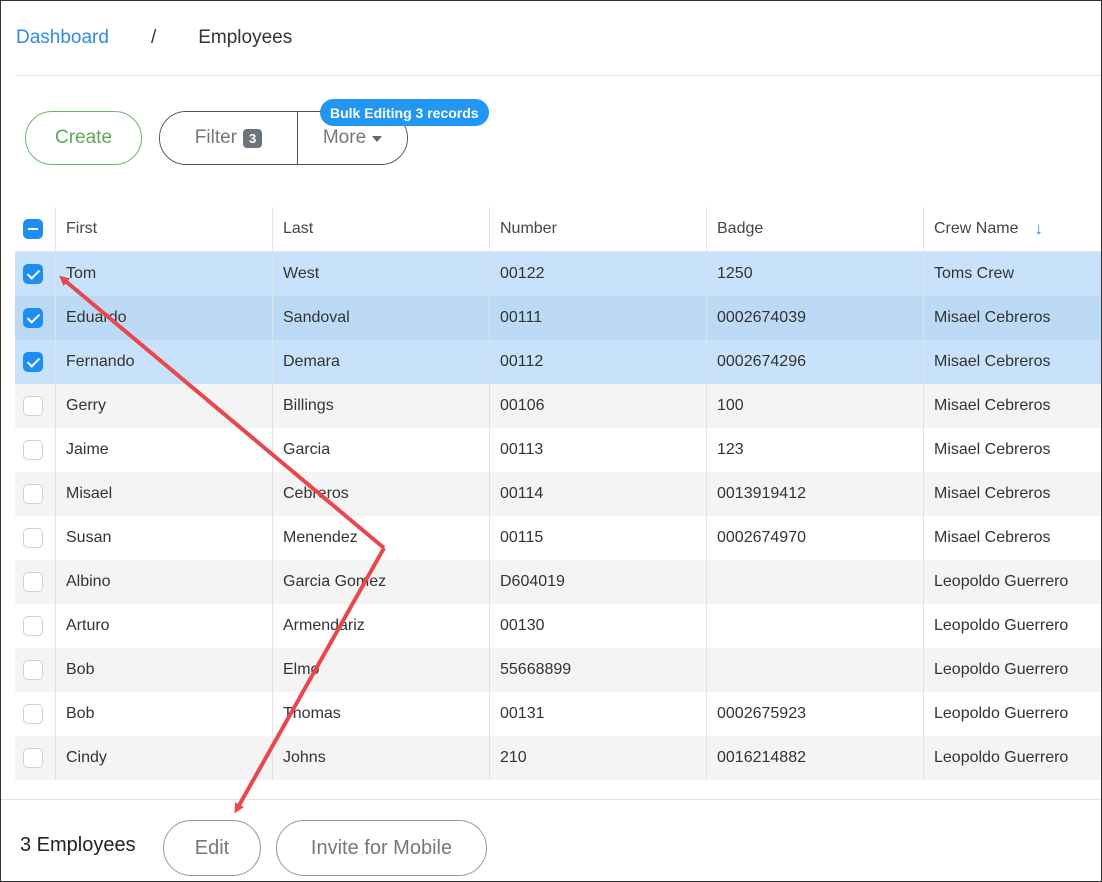  I want to click on create-button: Create, so click(83, 138).